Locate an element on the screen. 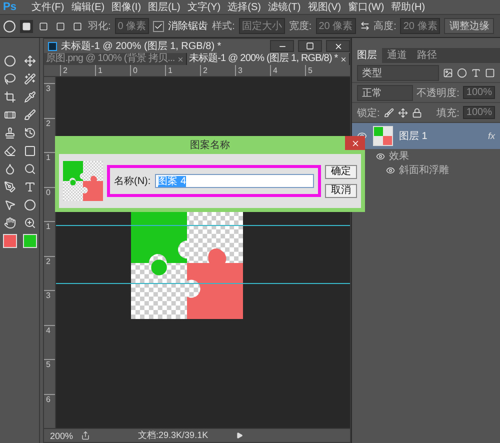 This screenshot has width=500, height=443. dialog-title: 图案名称 is located at coordinates (210, 145).